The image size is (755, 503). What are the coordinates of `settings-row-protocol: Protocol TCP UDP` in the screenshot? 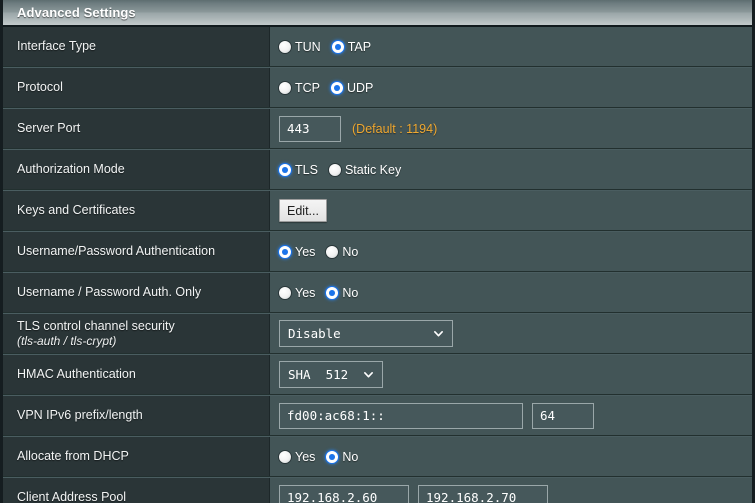 It's located at (377, 87).